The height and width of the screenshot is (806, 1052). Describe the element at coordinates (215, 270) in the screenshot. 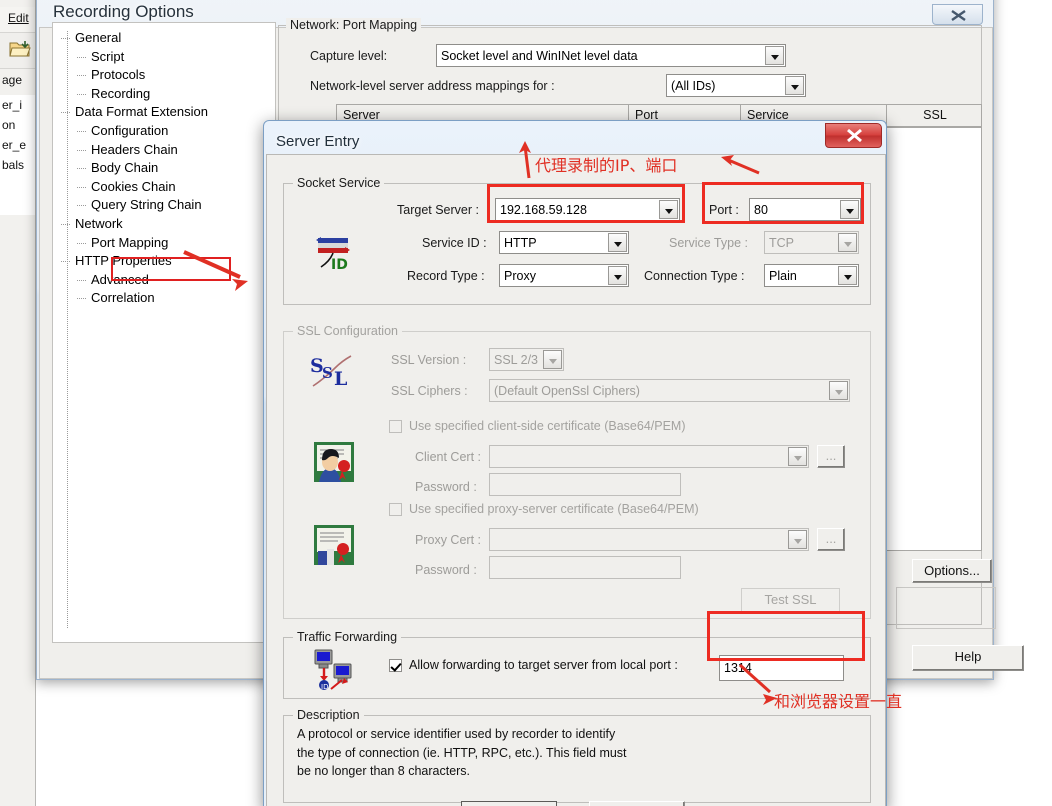

I see `arrow-from-port-mapping` at that location.